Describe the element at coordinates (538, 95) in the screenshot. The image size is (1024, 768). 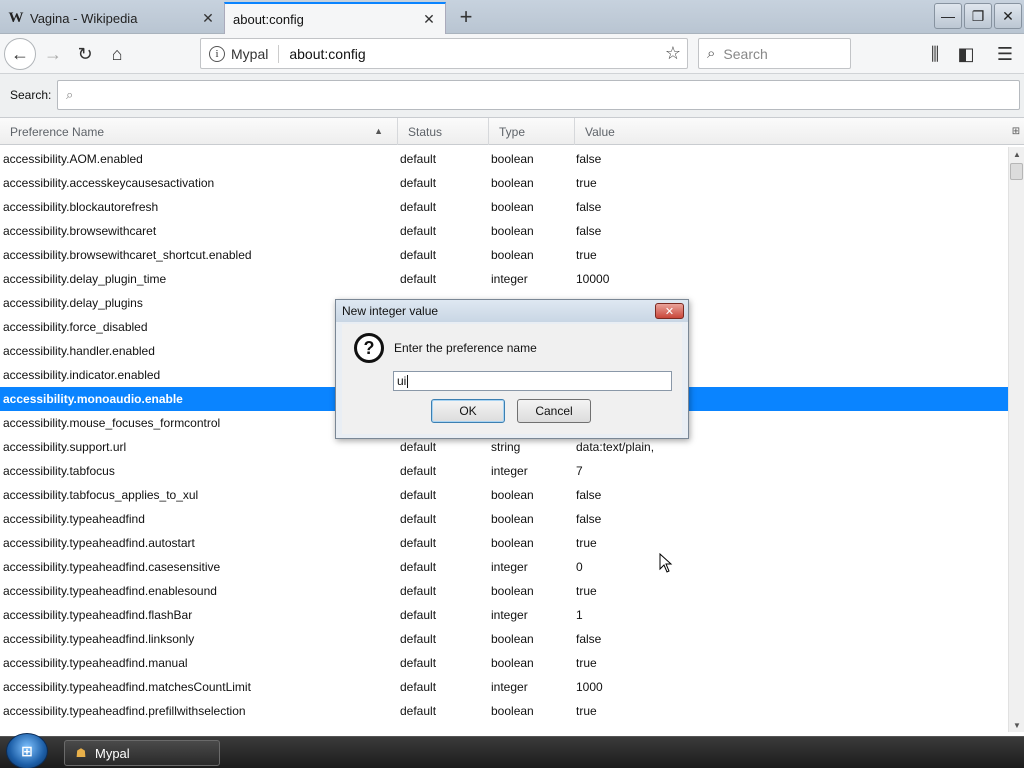
I see `config-search-input: ⌕` at that location.